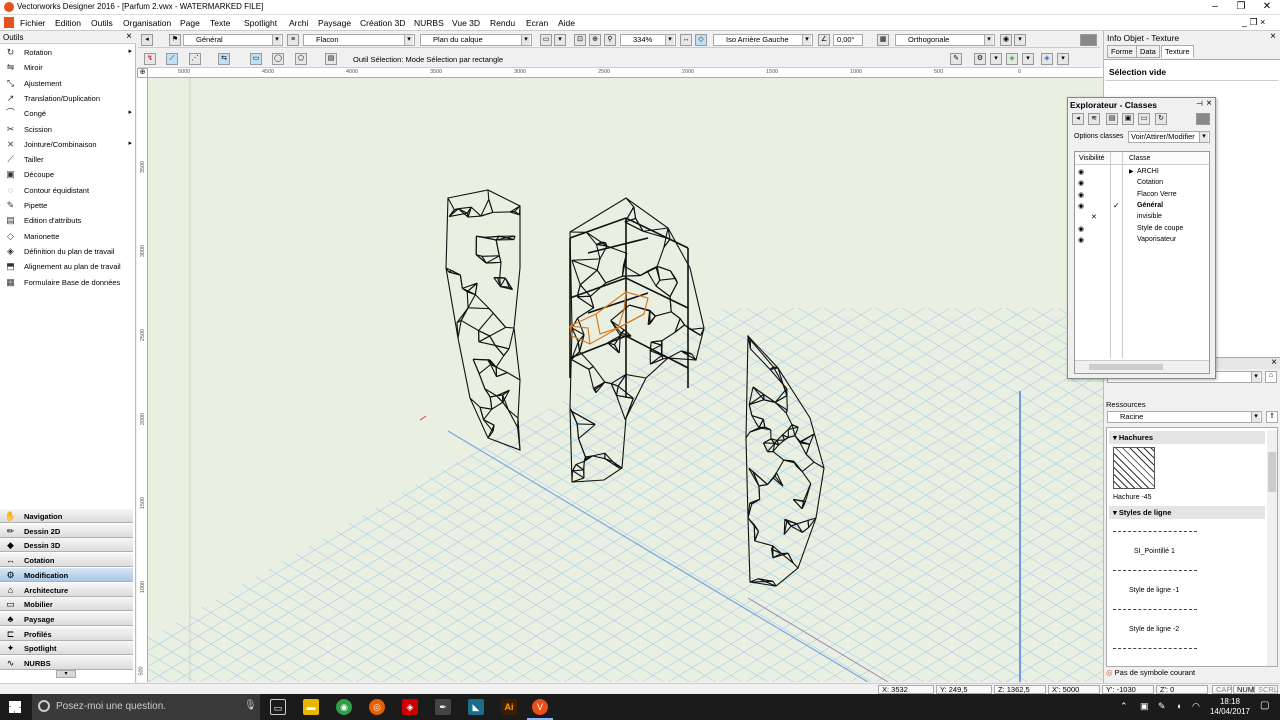 The height and width of the screenshot is (720, 1280). Describe the element at coordinates (537, 23) in the screenshot. I see `menu-ecran: Ecran` at that location.